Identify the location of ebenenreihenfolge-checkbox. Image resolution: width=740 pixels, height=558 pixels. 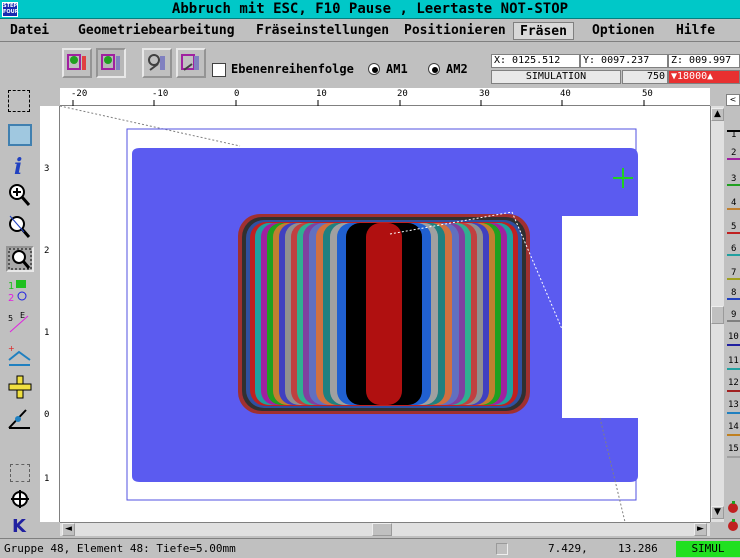
(219, 70).